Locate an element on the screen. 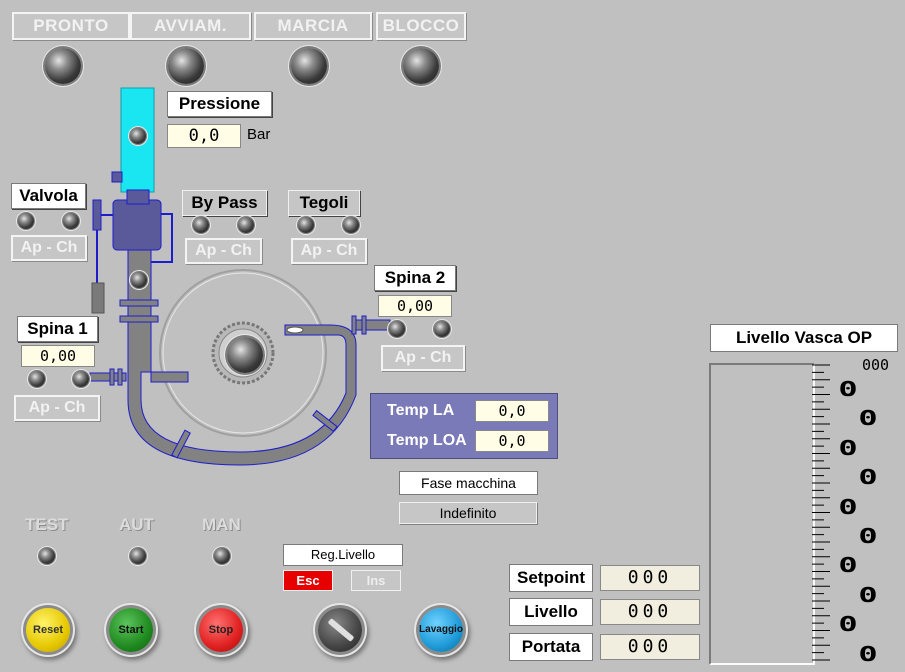 The image size is (905, 672). livello-label: Livello is located at coordinates (551, 612).